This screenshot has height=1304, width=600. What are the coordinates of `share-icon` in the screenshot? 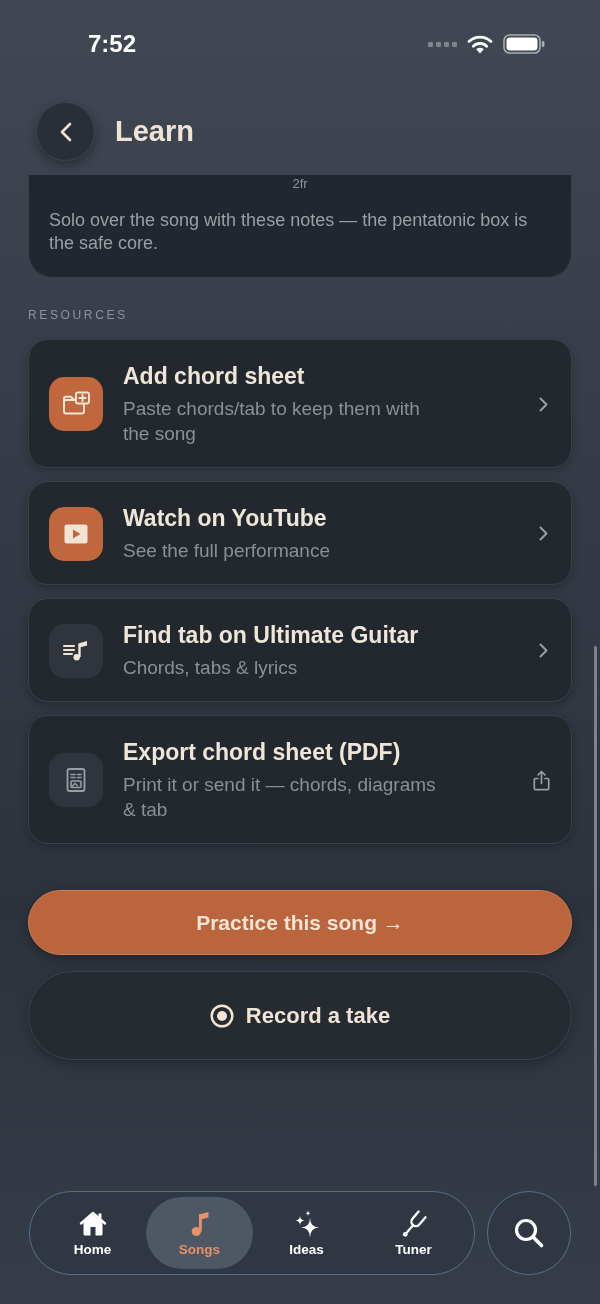 It's located at (541, 780).